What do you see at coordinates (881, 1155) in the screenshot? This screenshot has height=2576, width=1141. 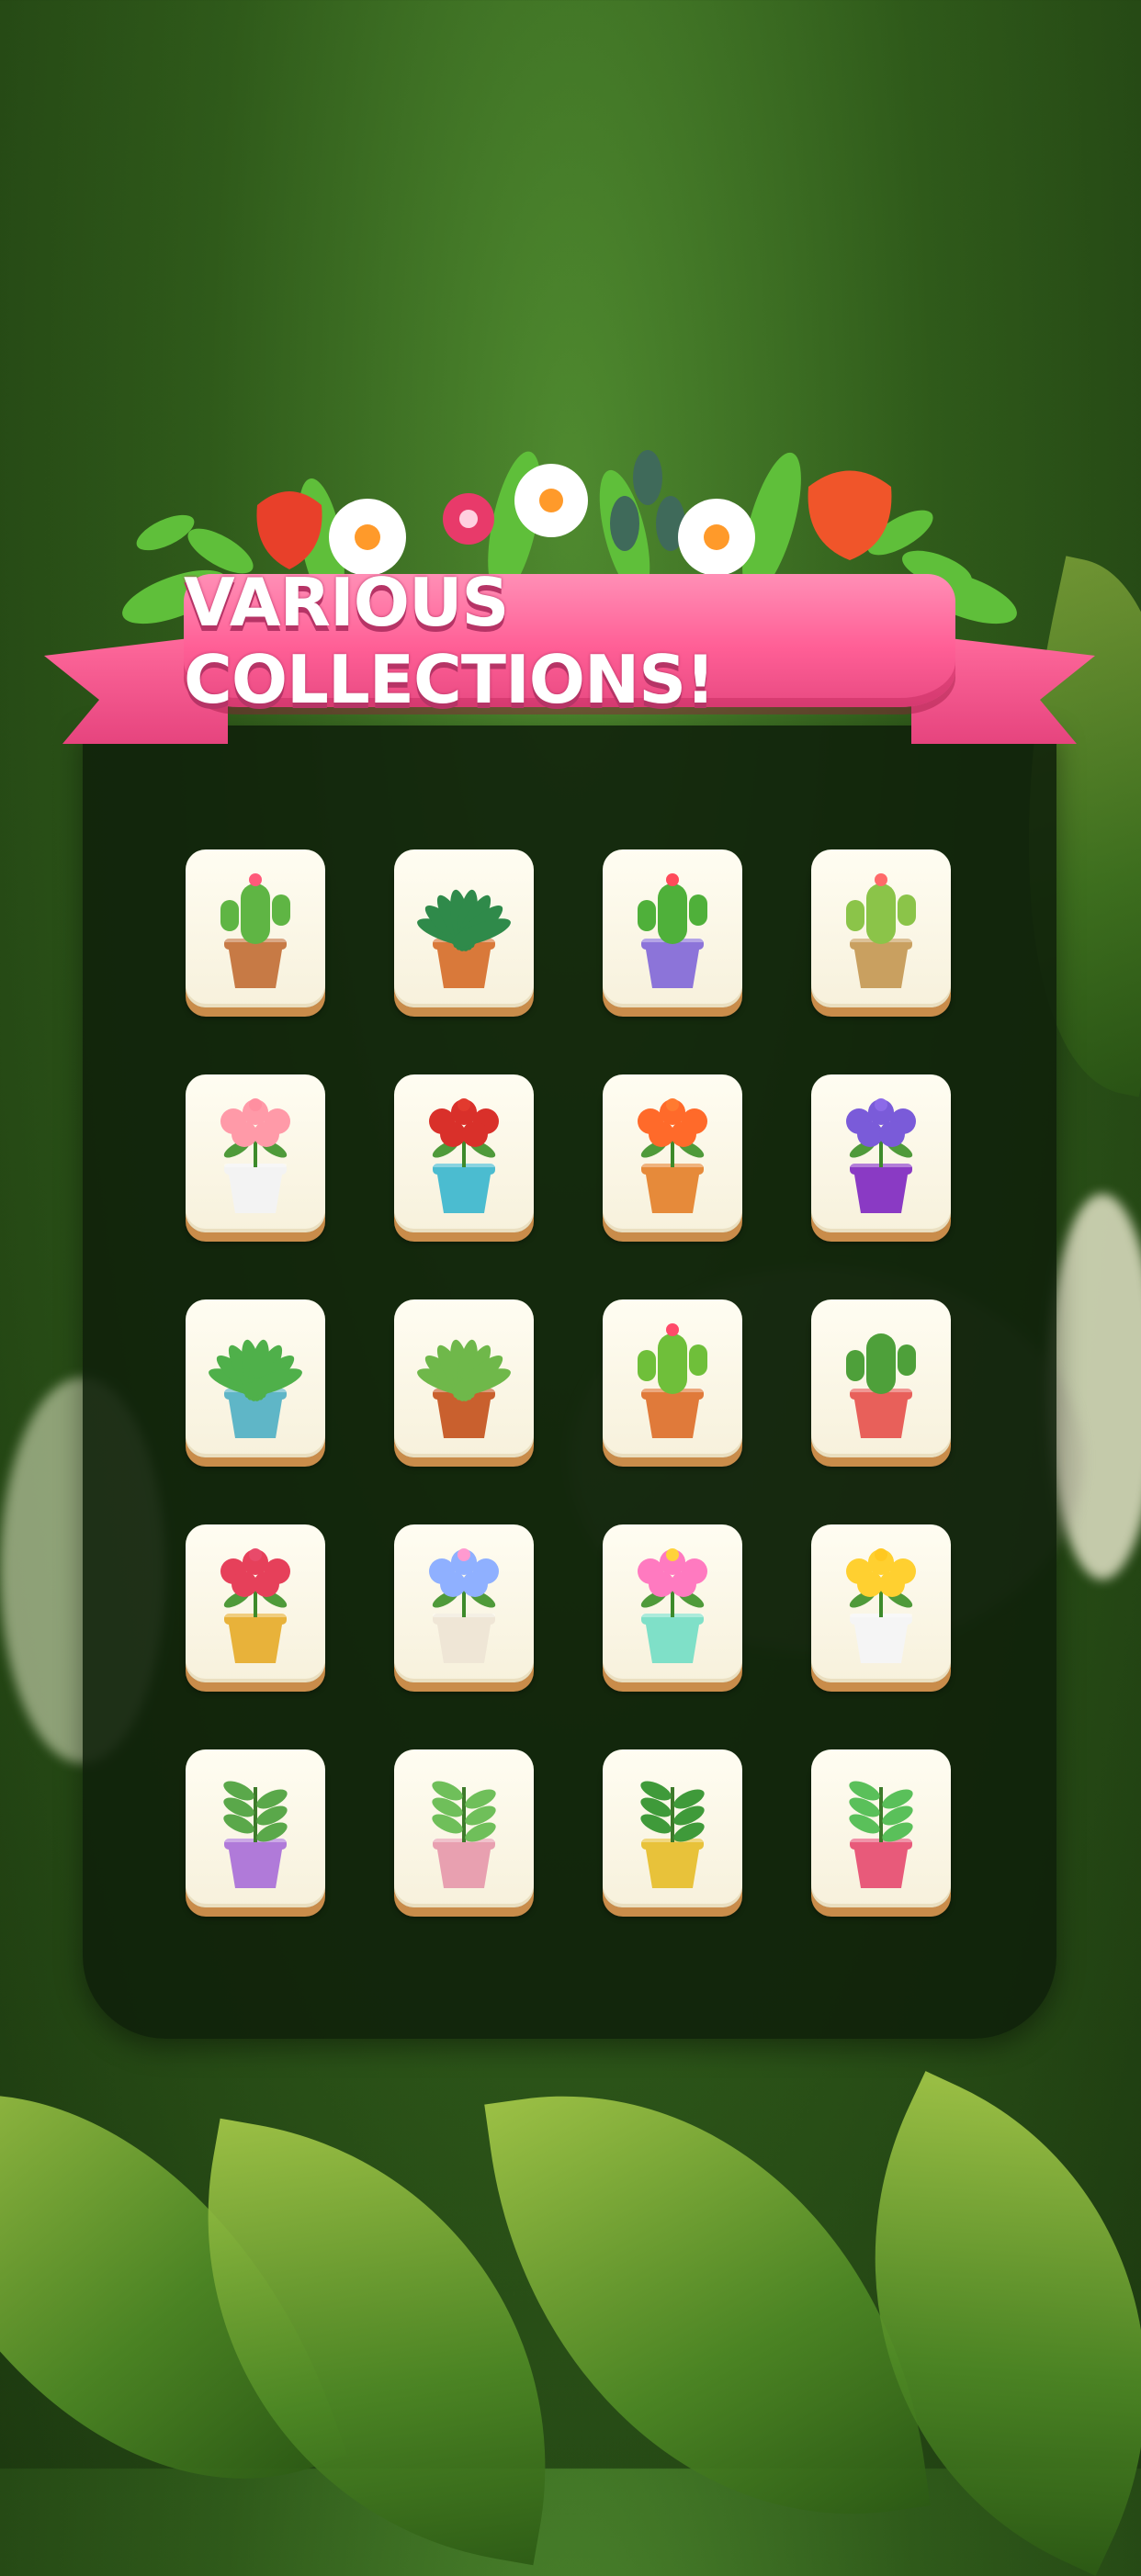 I see `purple-flowers-vase-icon` at bounding box center [881, 1155].